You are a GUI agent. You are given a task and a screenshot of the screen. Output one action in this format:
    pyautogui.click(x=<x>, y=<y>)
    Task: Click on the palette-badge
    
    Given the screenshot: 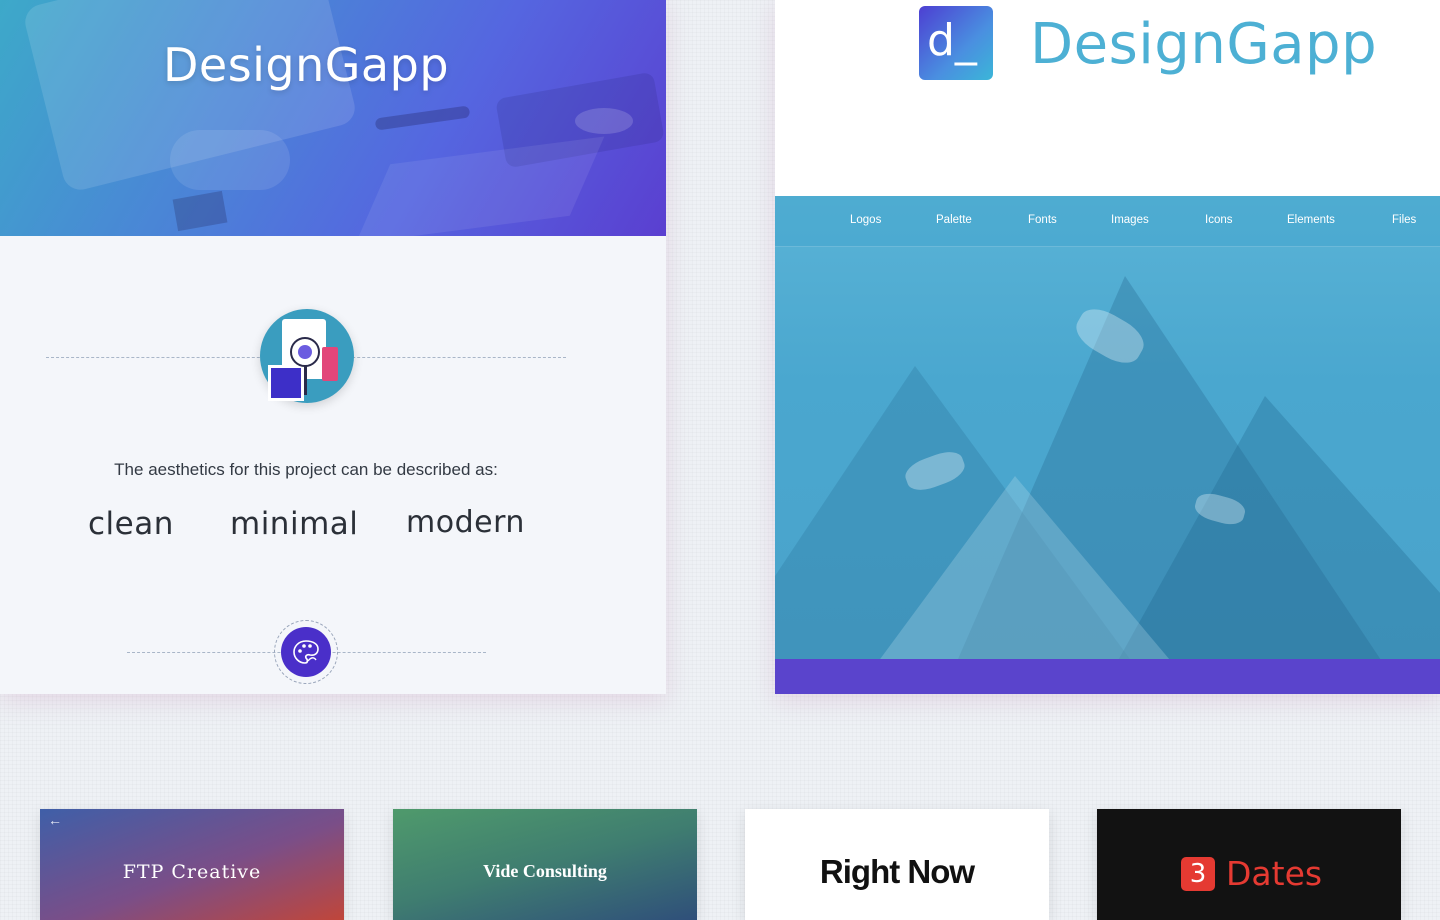 What is the action you would take?
    pyautogui.click(x=306, y=652)
    